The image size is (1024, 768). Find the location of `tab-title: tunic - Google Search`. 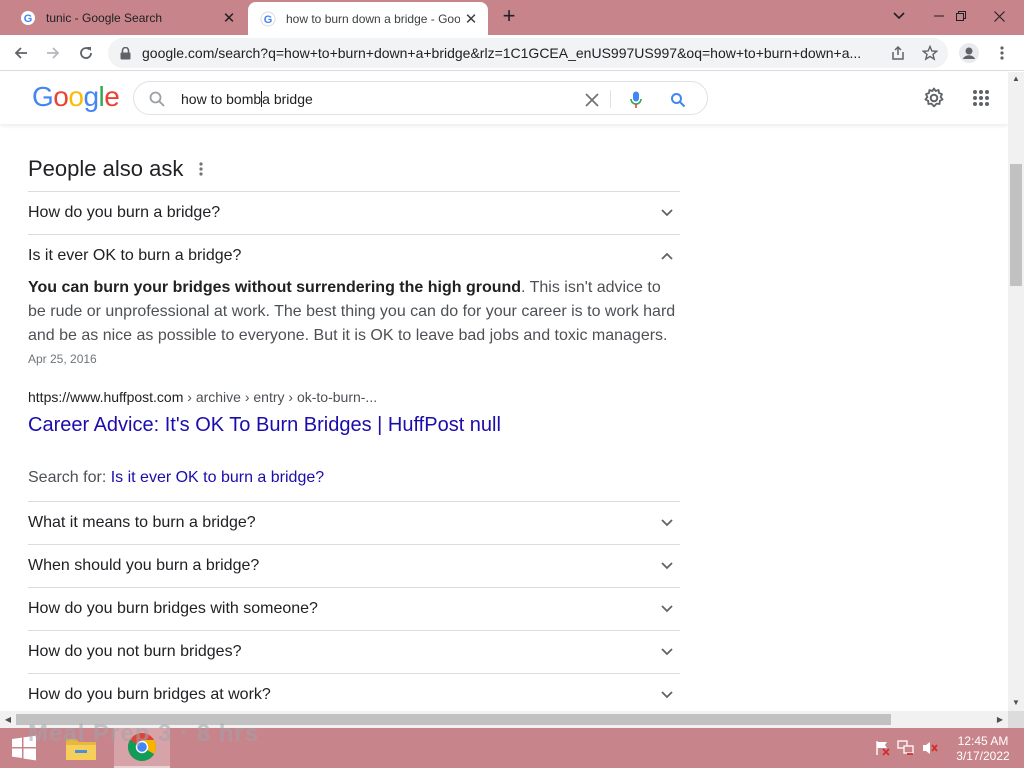

tab-title: tunic - Google Search is located at coordinates (104, 17).